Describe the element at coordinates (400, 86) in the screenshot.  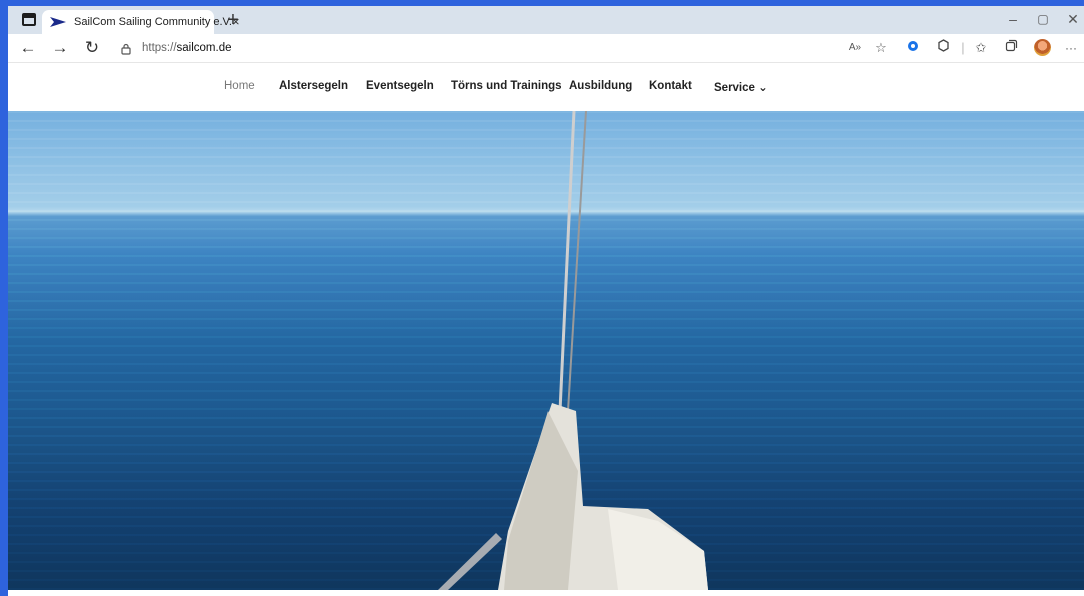
I see `nav-eventsegeln: Eventsegeln` at that location.